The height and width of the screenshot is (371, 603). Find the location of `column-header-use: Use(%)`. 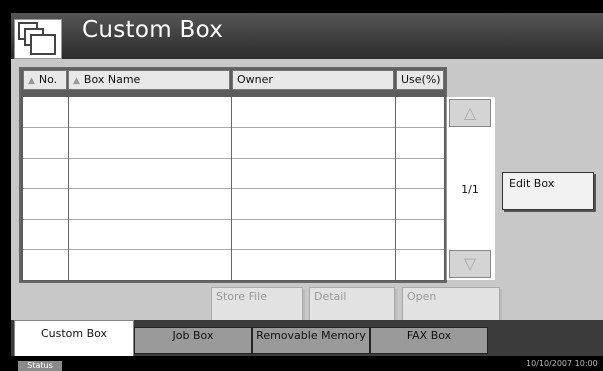

column-header-use: Use(%) is located at coordinates (420, 80).